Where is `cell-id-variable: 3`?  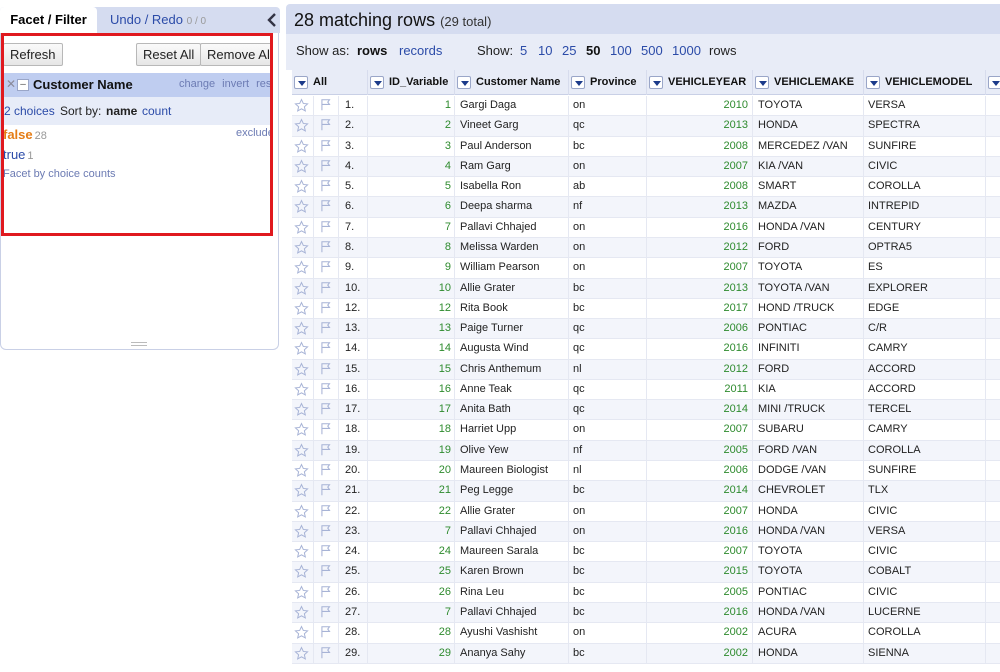
cell-id-variable: 3 is located at coordinates (408, 146).